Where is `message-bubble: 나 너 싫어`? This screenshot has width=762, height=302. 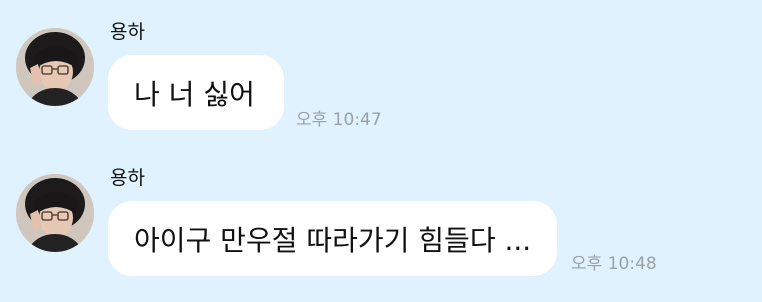
message-bubble: 나 너 싫어 is located at coordinates (196, 92).